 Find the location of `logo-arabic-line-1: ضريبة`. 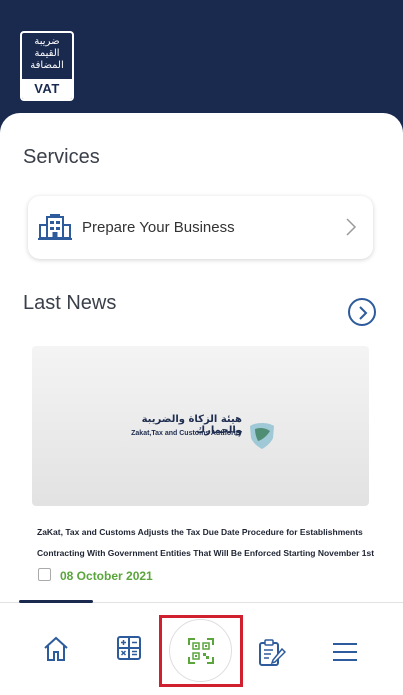

logo-arabic-line-1: ضريبة is located at coordinates (47, 41).